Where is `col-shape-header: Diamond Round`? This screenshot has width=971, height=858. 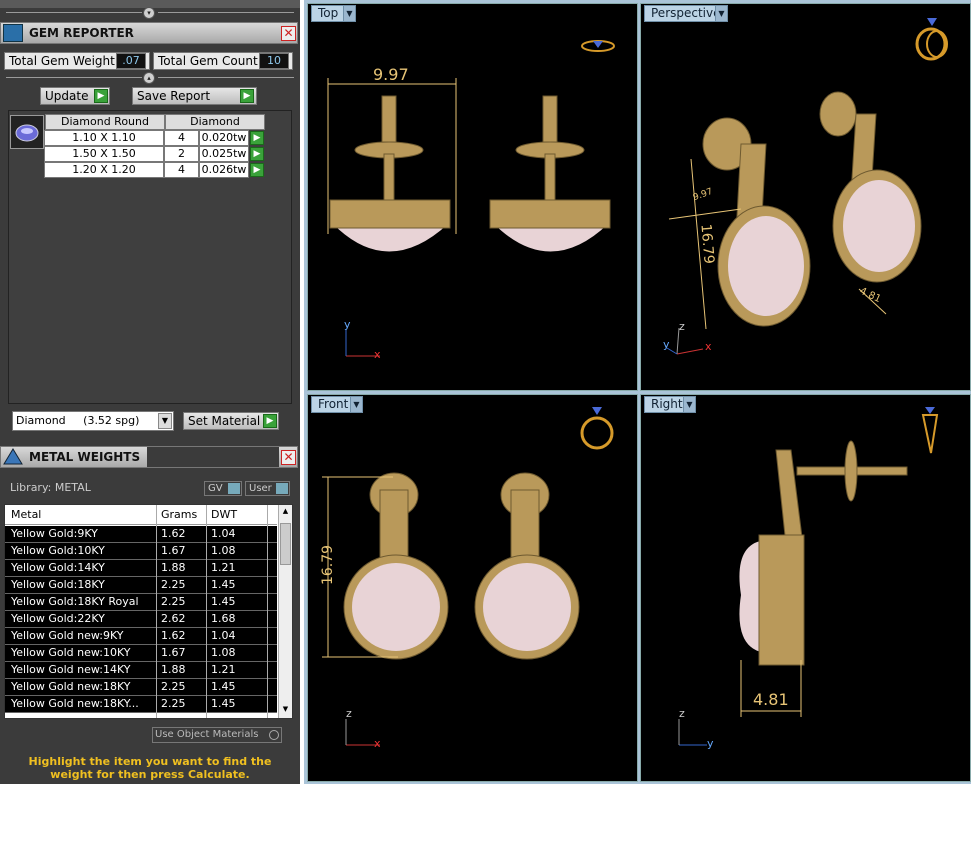
col-shape-header: Diamond Round is located at coordinates (105, 122).